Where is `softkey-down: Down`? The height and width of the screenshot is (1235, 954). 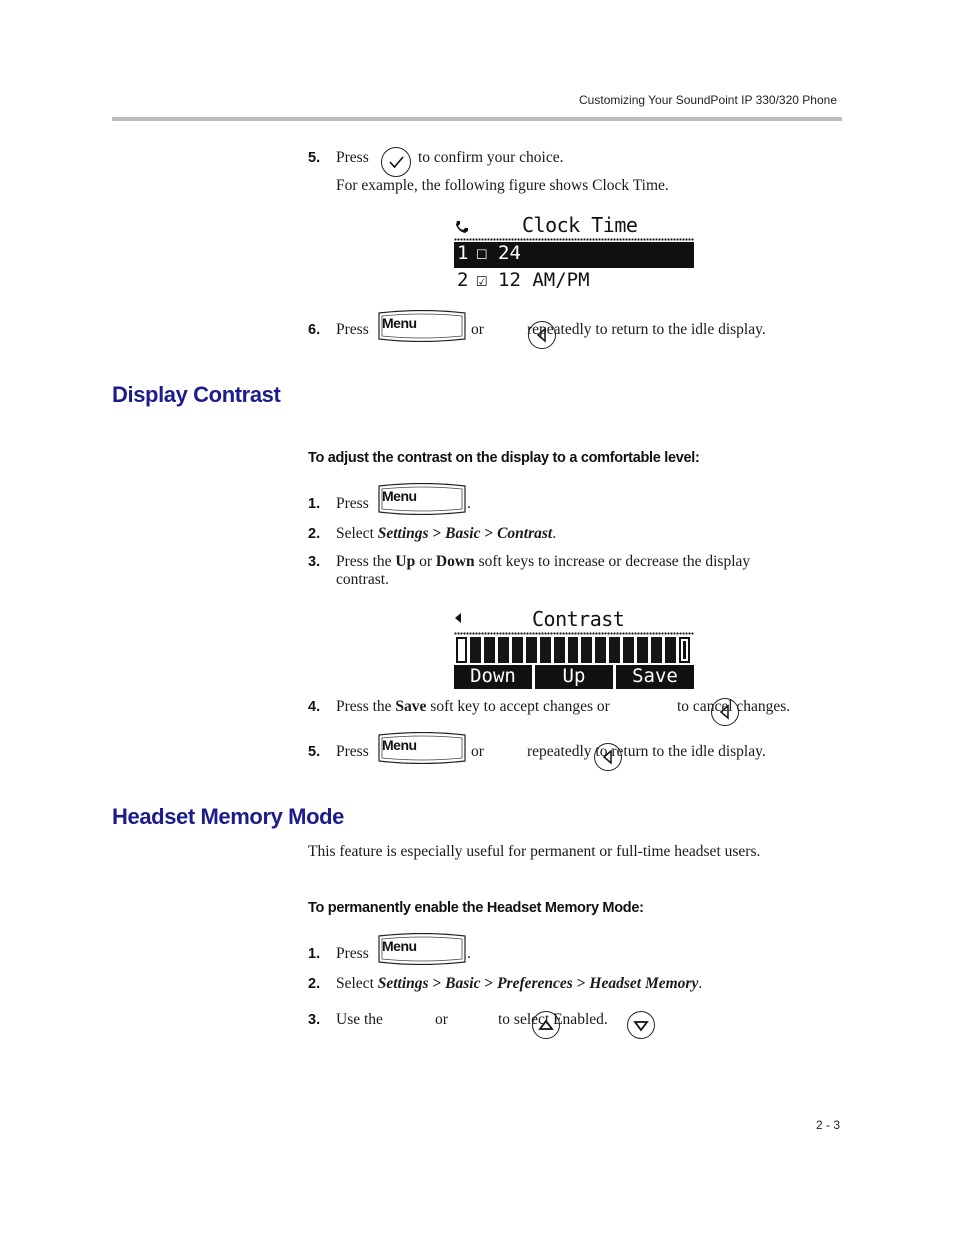
softkey-down: Down is located at coordinates (493, 677).